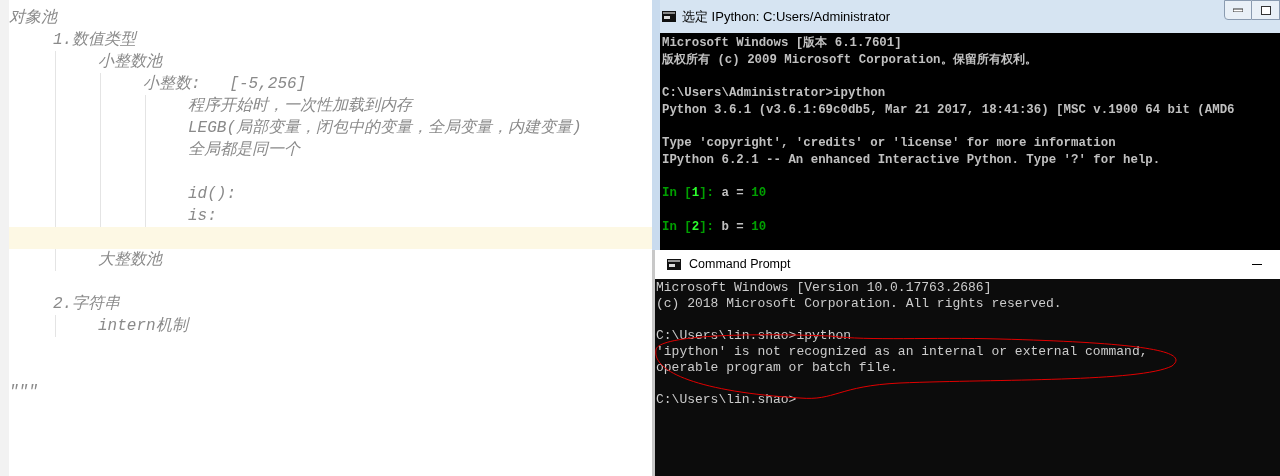 The height and width of the screenshot is (476, 1280). What do you see at coordinates (726, 400) in the screenshot?
I see `console-line: C:\Users\lin.shao>` at bounding box center [726, 400].